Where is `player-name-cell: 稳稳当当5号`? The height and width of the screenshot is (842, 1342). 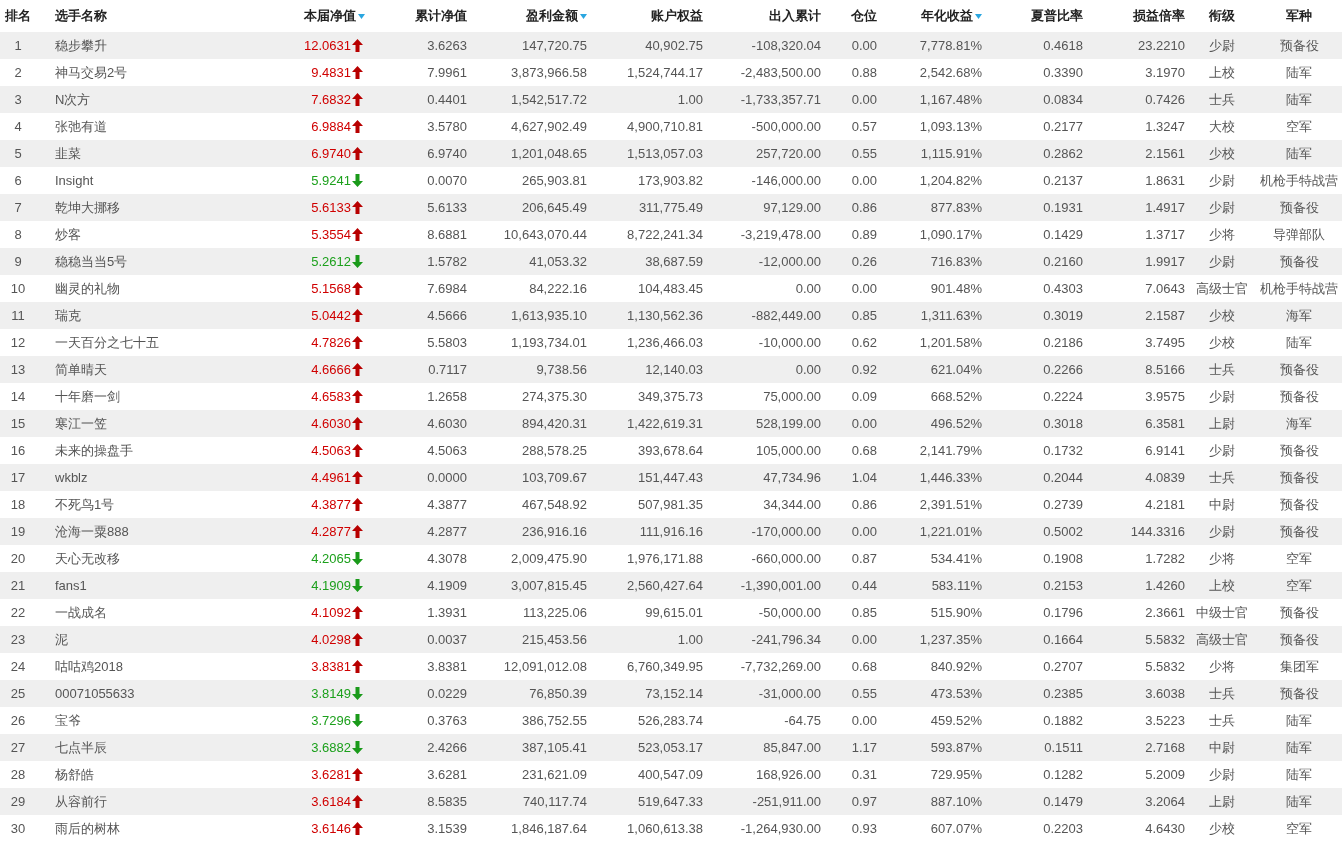
player-name-cell: 稳稳当当5号 is located at coordinates (91, 261).